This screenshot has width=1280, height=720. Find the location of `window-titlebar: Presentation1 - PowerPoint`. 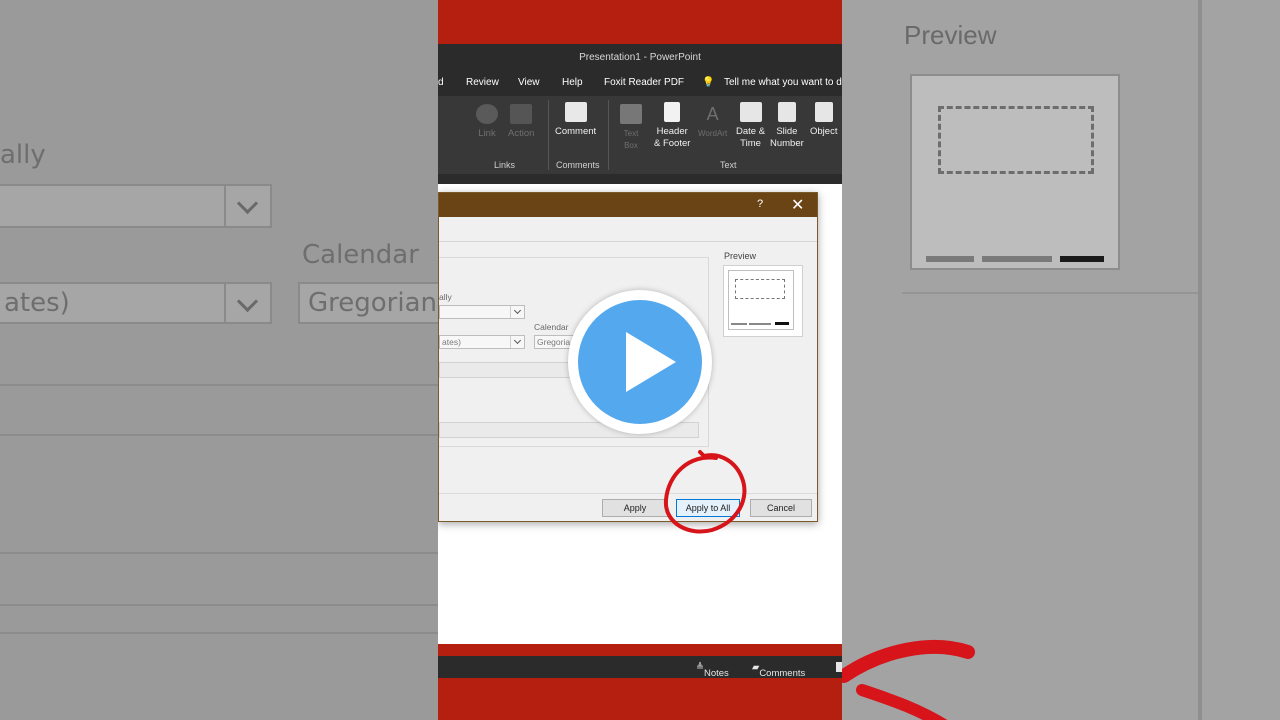

window-titlebar: Presentation1 - PowerPoint is located at coordinates (640, 57).